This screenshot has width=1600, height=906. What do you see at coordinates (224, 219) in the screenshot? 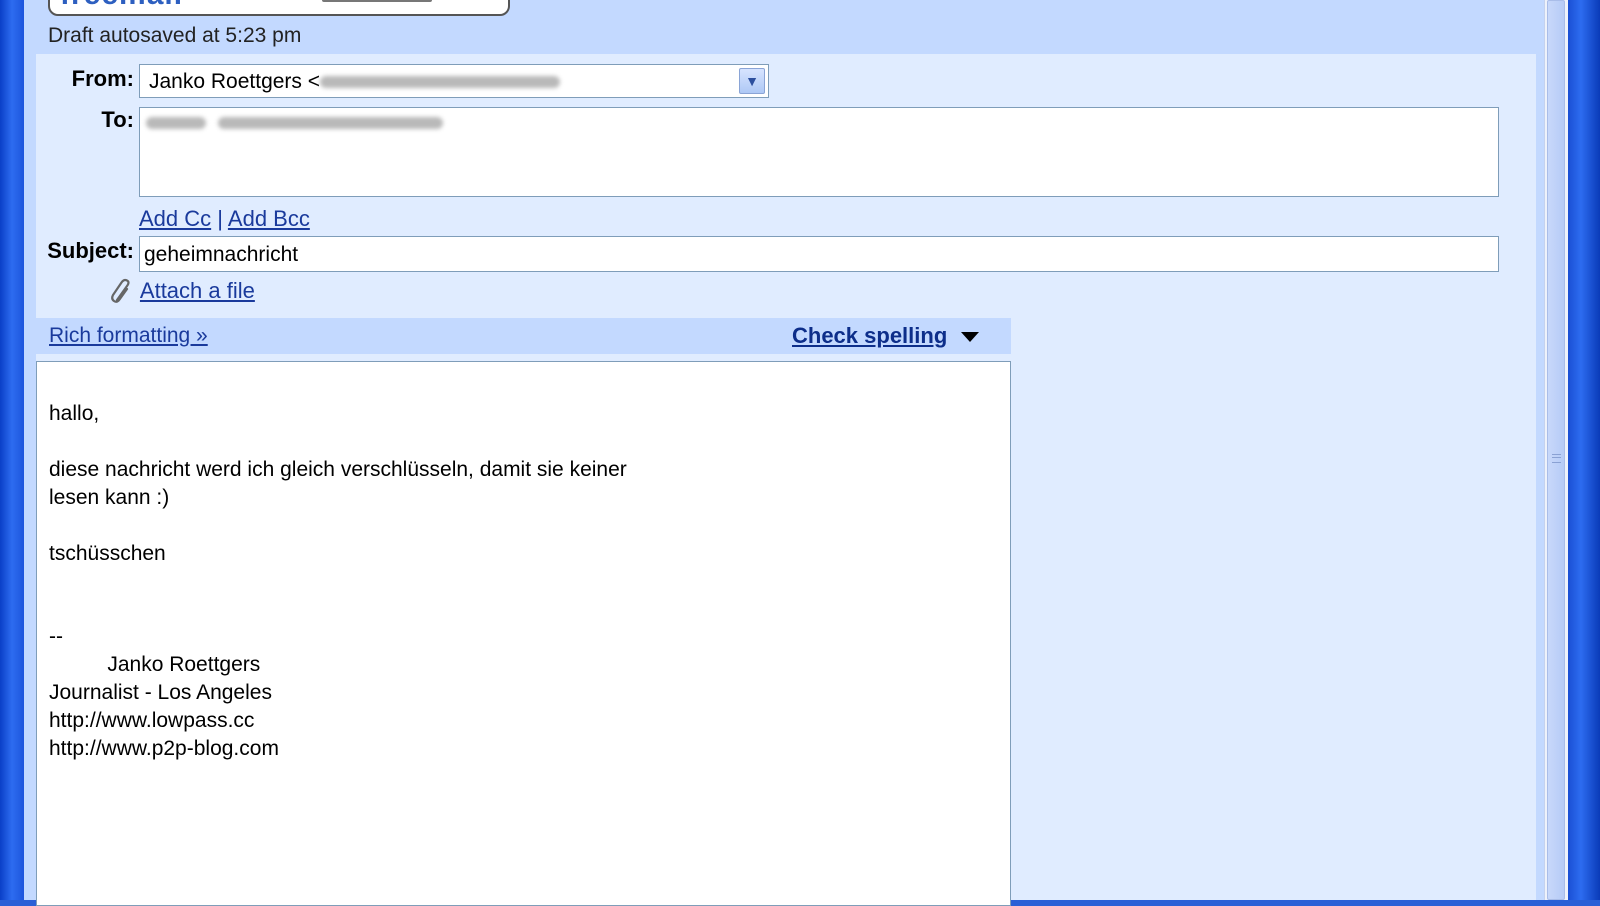
I see `cc-links: Add Cc | Add Bcc` at bounding box center [224, 219].